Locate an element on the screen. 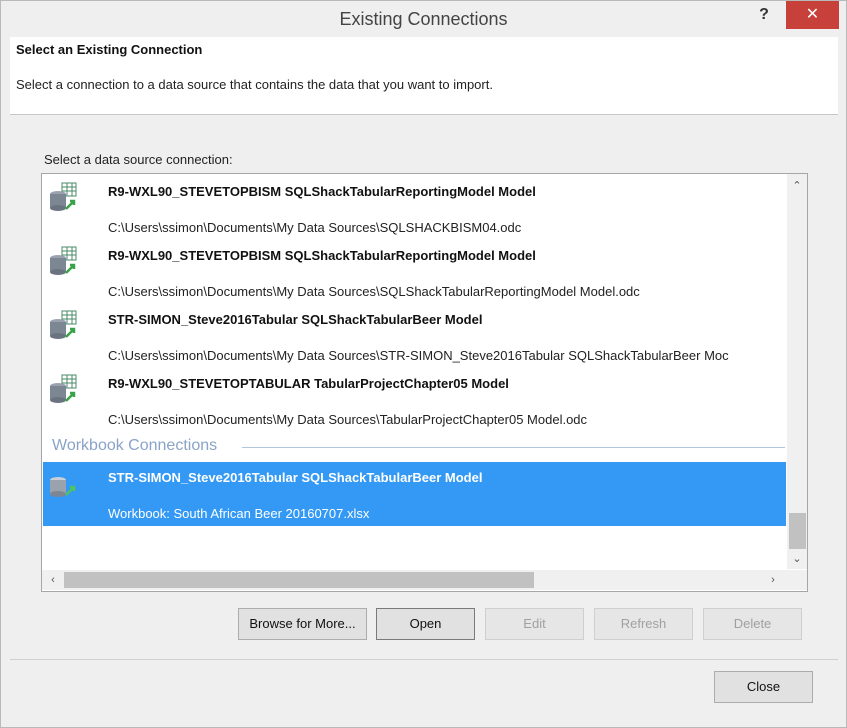 Image resolution: width=847 pixels, height=728 pixels. scroll-right-icon: › is located at coordinates (773, 580).